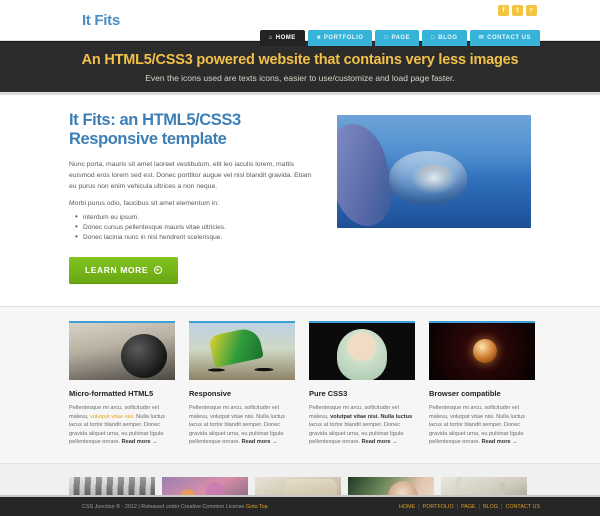  I want to click on nav-label-blog: BLOG, so click(448, 38).